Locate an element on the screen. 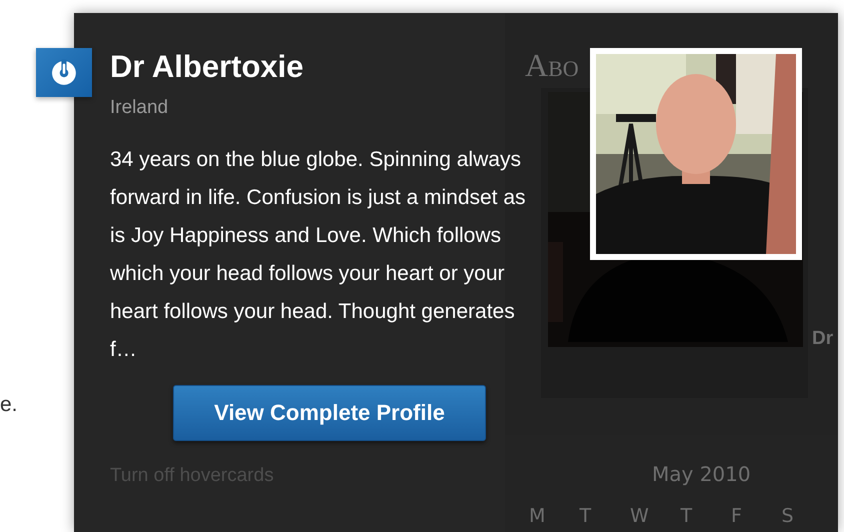 Image resolution: width=844 pixels, height=532 pixels. weekday-label: F is located at coordinates (737, 516).